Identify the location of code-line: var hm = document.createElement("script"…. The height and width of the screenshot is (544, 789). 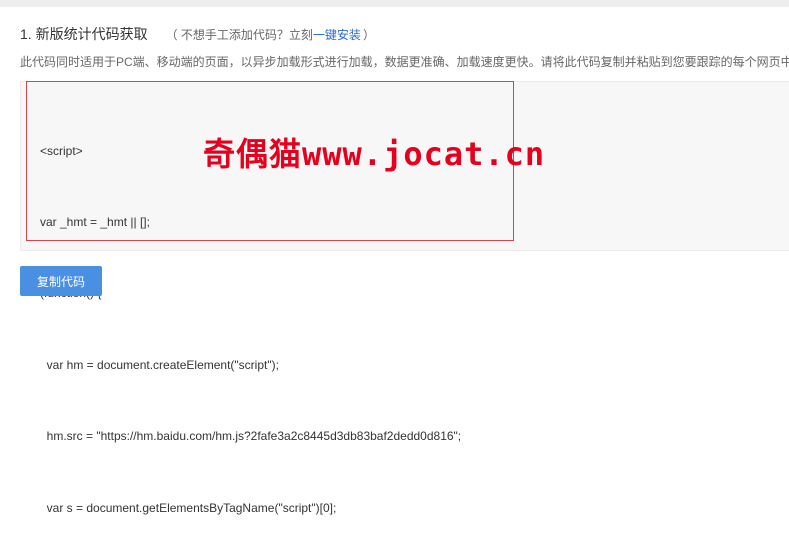
(159, 364).